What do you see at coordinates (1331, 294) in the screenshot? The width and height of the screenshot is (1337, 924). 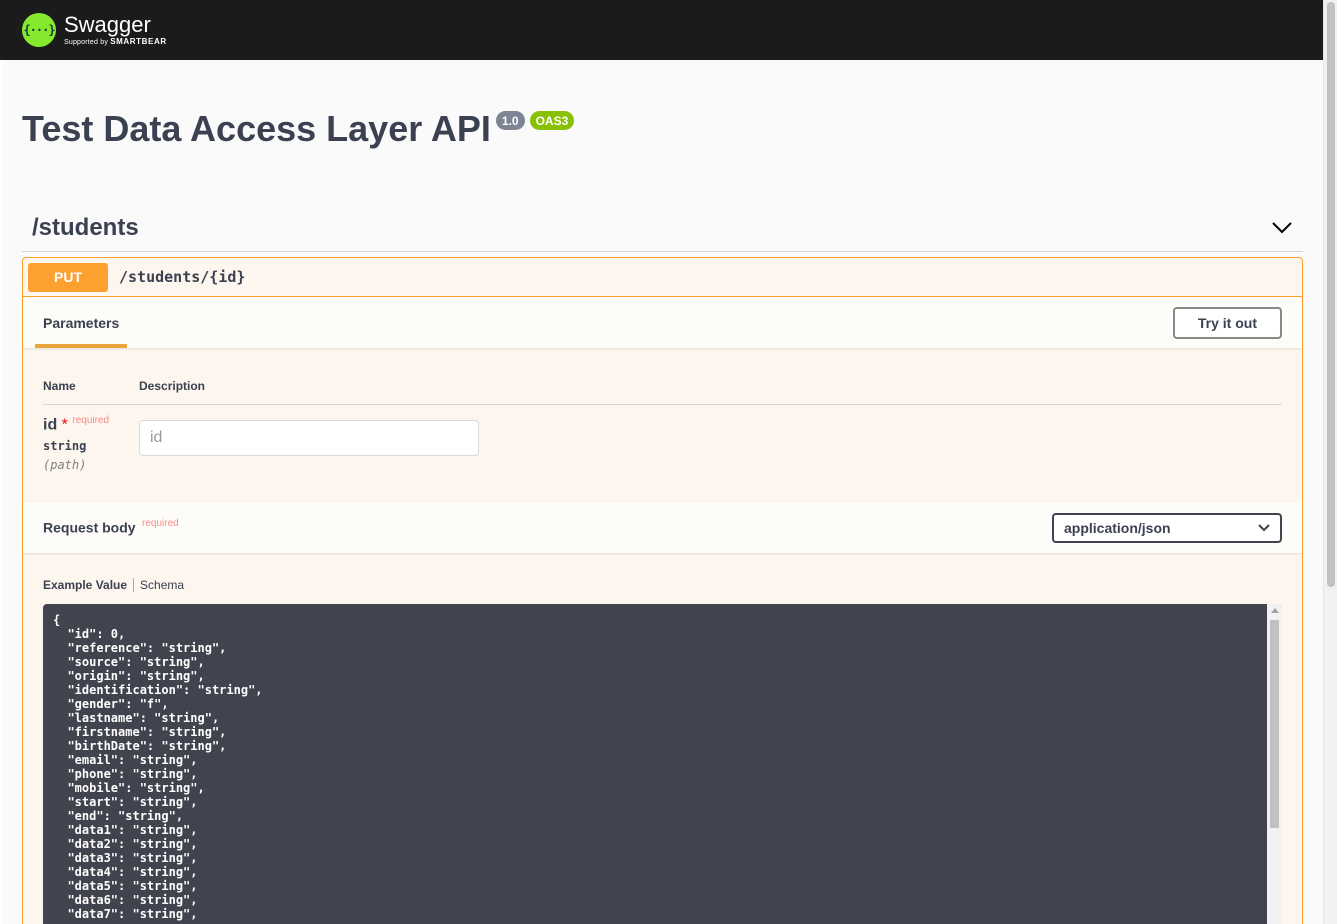 I see `page-scroll-thumb` at bounding box center [1331, 294].